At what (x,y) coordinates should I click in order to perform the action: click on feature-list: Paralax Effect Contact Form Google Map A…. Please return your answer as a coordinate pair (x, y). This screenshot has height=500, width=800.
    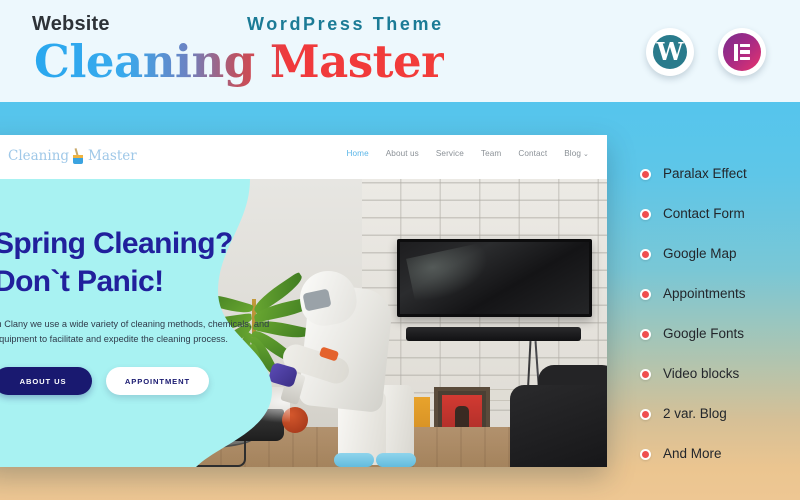
    Looking at the image, I should click on (720, 314).